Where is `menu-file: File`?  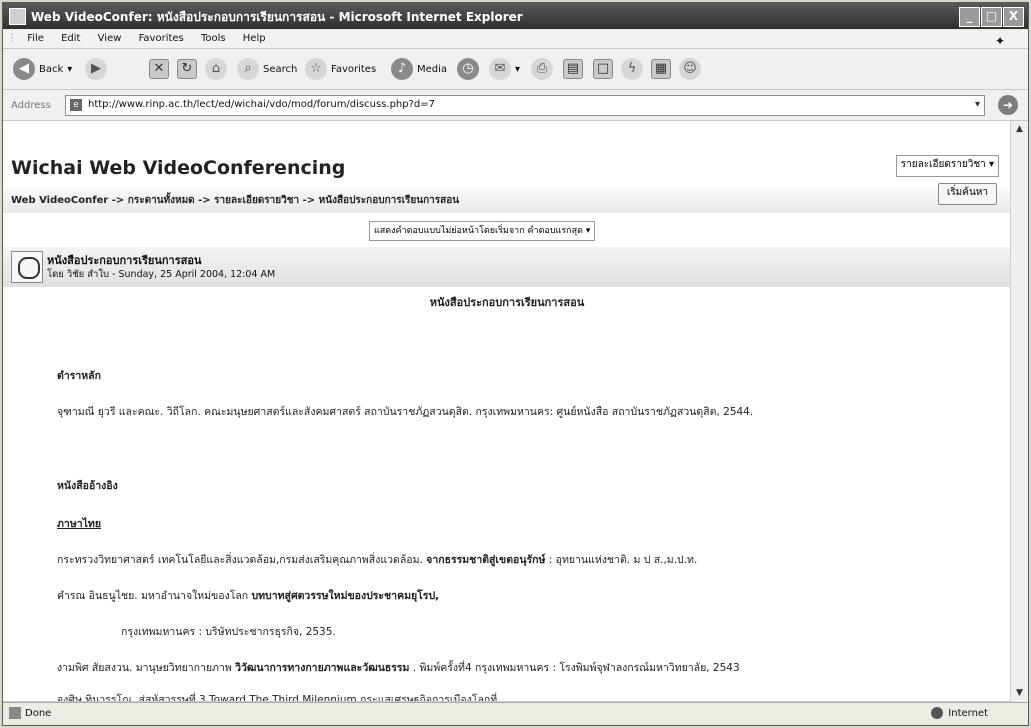
menu-file: File is located at coordinates (35, 37).